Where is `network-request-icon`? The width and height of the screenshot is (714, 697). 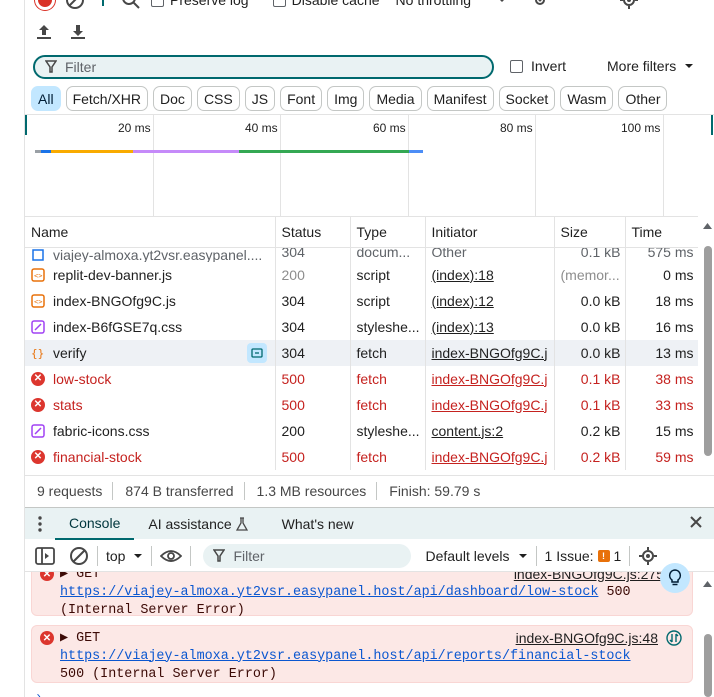 network-request-icon is located at coordinates (674, 638).